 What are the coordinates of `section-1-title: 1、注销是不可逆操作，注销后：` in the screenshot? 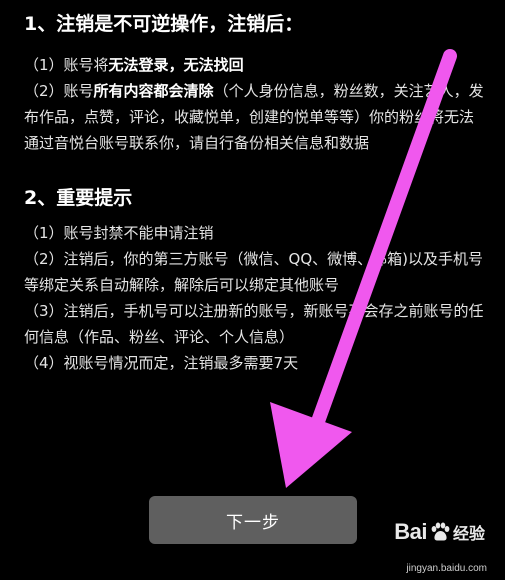 It's located at (164, 24).